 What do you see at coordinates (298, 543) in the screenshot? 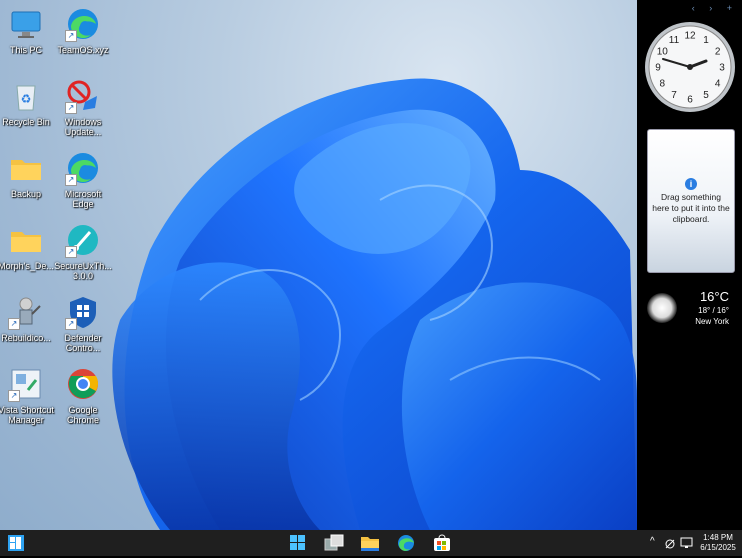
I see `windows-icon` at bounding box center [298, 543].